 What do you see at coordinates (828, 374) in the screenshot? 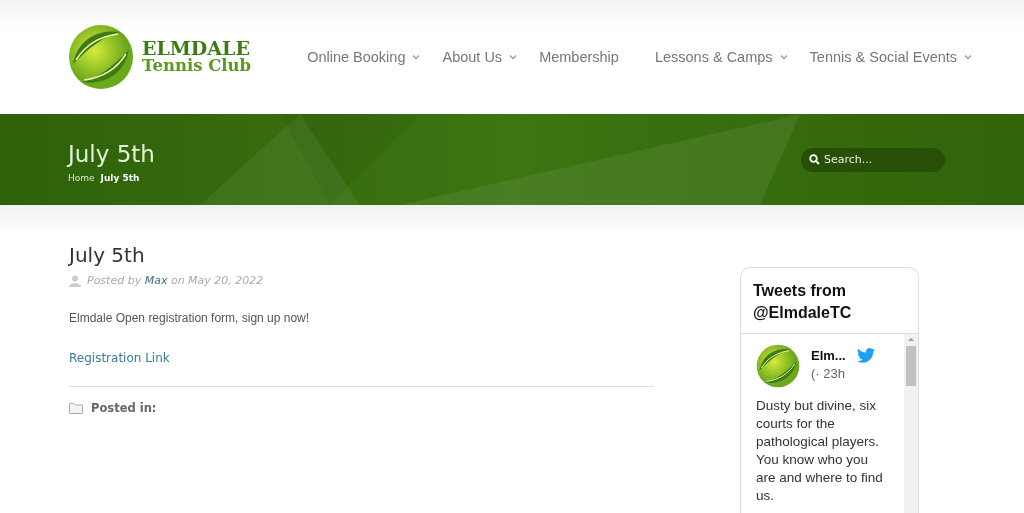
I see `tweet-time: (· 23h` at bounding box center [828, 374].